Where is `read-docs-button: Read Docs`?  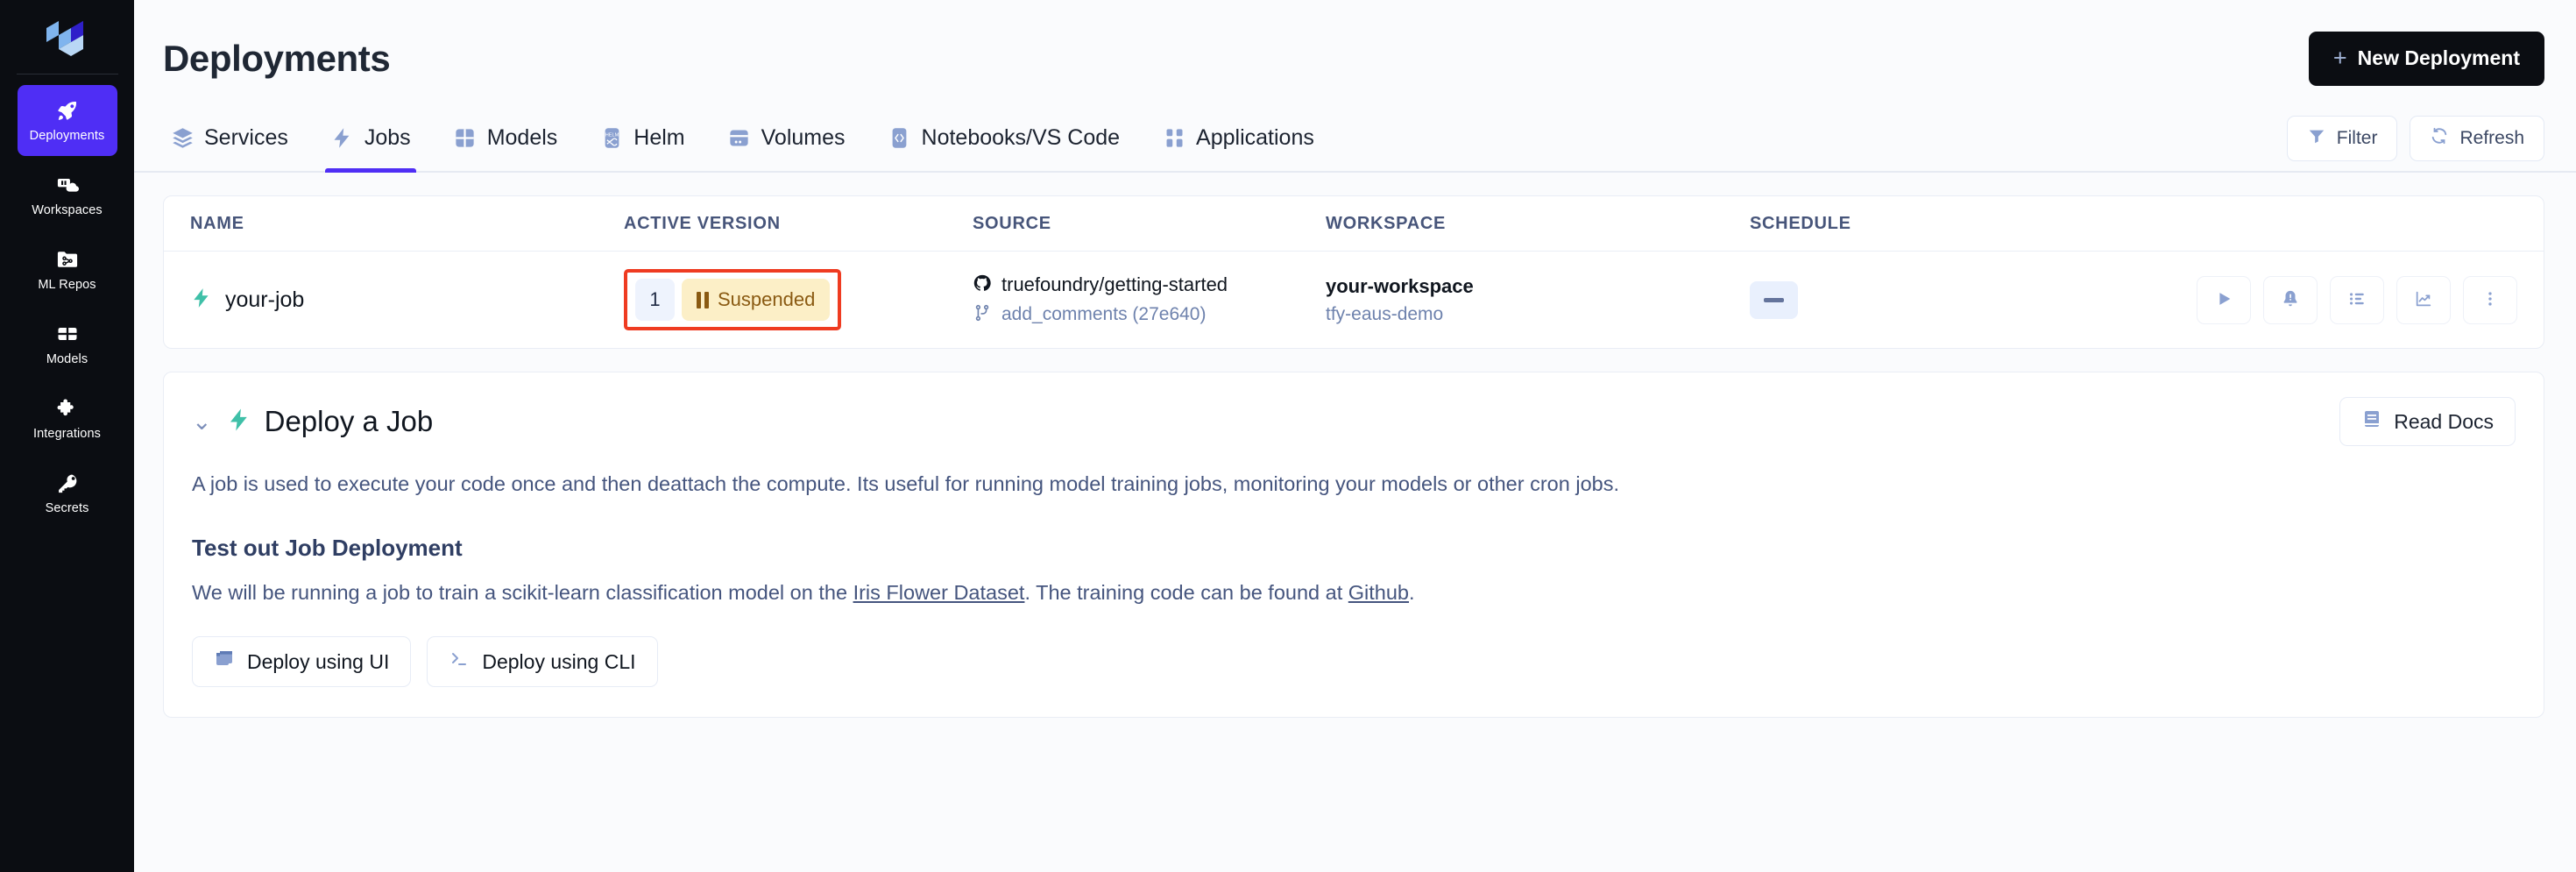 read-docs-button: Read Docs is located at coordinates (2427, 421).